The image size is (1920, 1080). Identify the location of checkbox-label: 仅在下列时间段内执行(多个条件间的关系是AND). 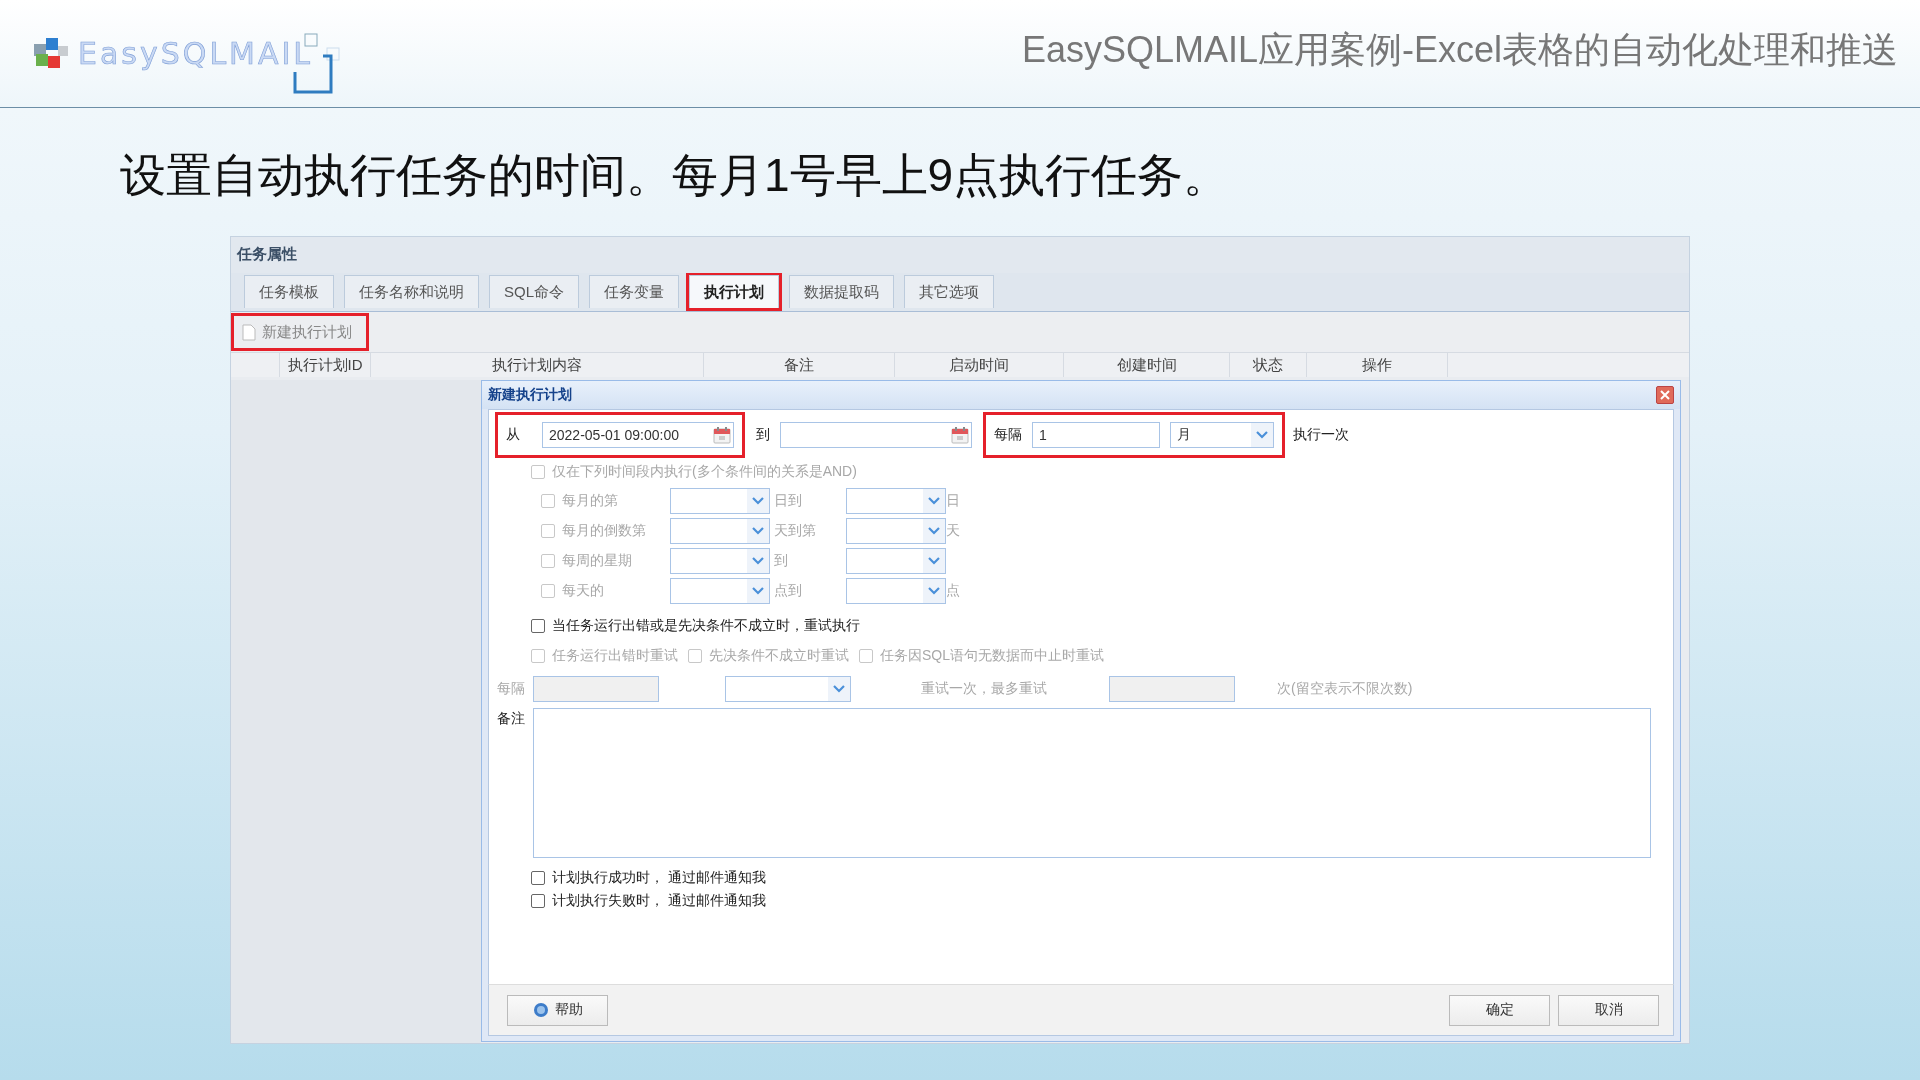
(704, 472).